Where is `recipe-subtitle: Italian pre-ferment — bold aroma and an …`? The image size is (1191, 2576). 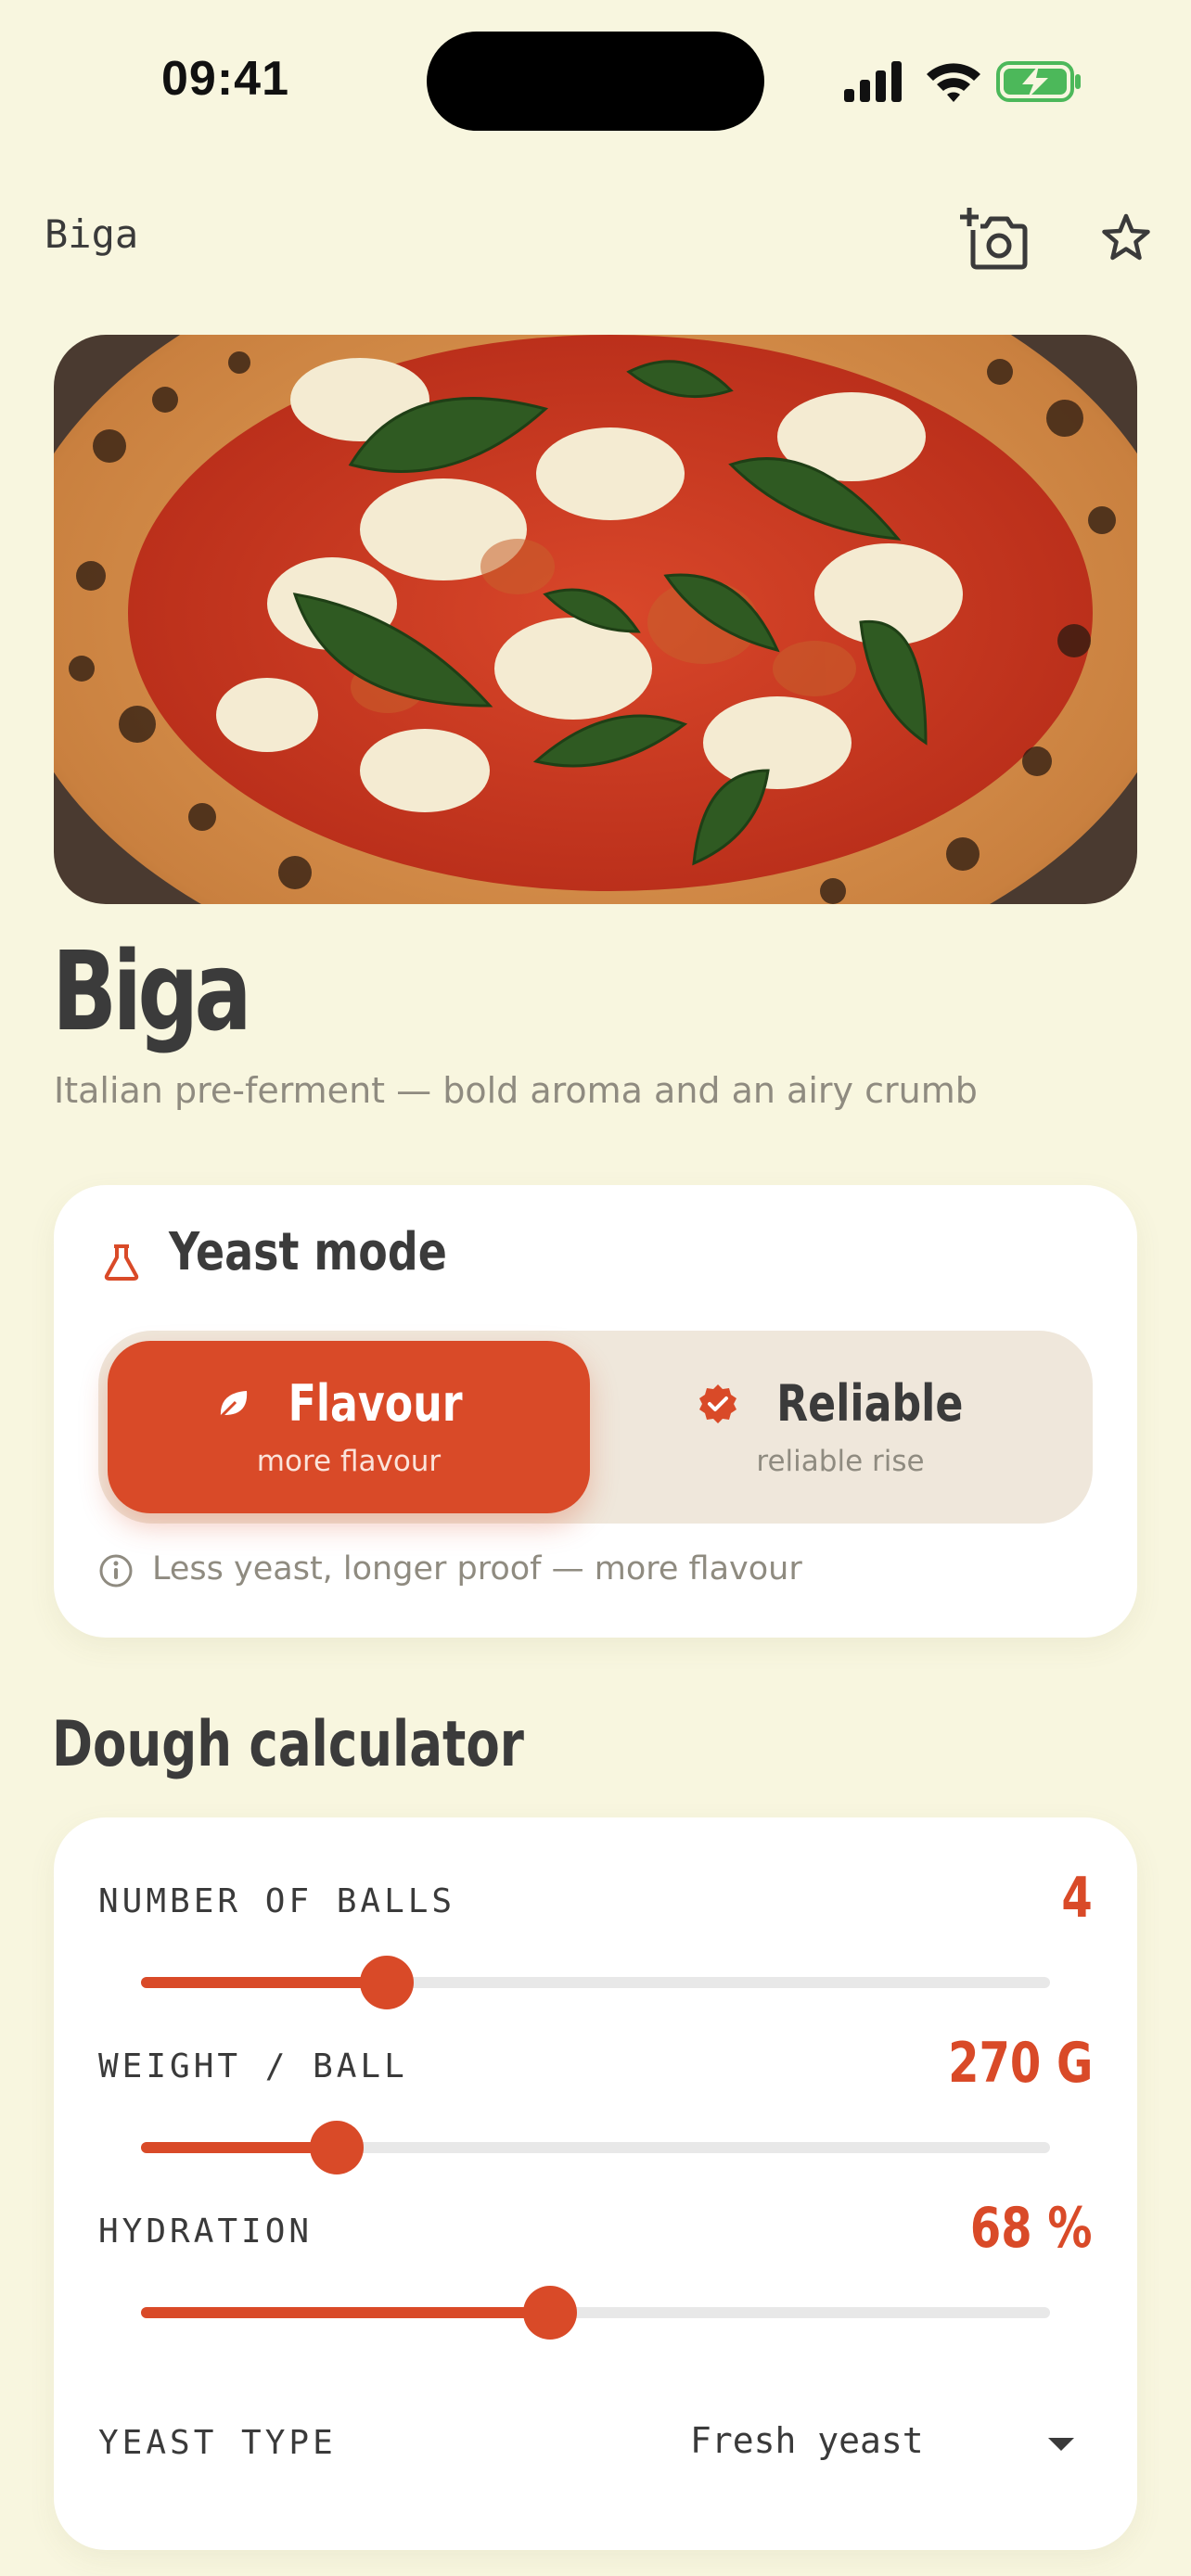 recipe-subtitle: Italian pre-ferment — bold aroma and an … is located at coordinates (516, 1090).